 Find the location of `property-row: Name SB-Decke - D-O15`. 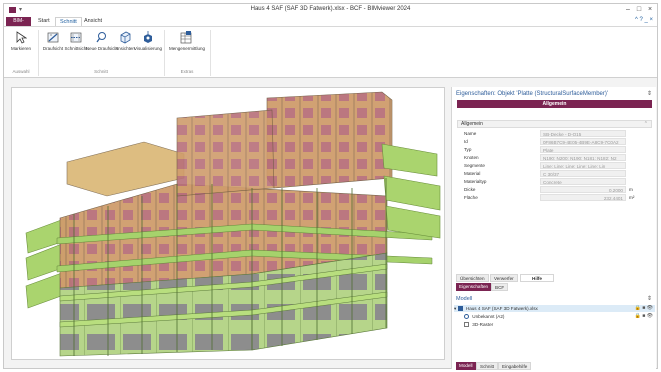

property-row: Name SB-Decke - D-O15 is located at coordinates (556, 134).